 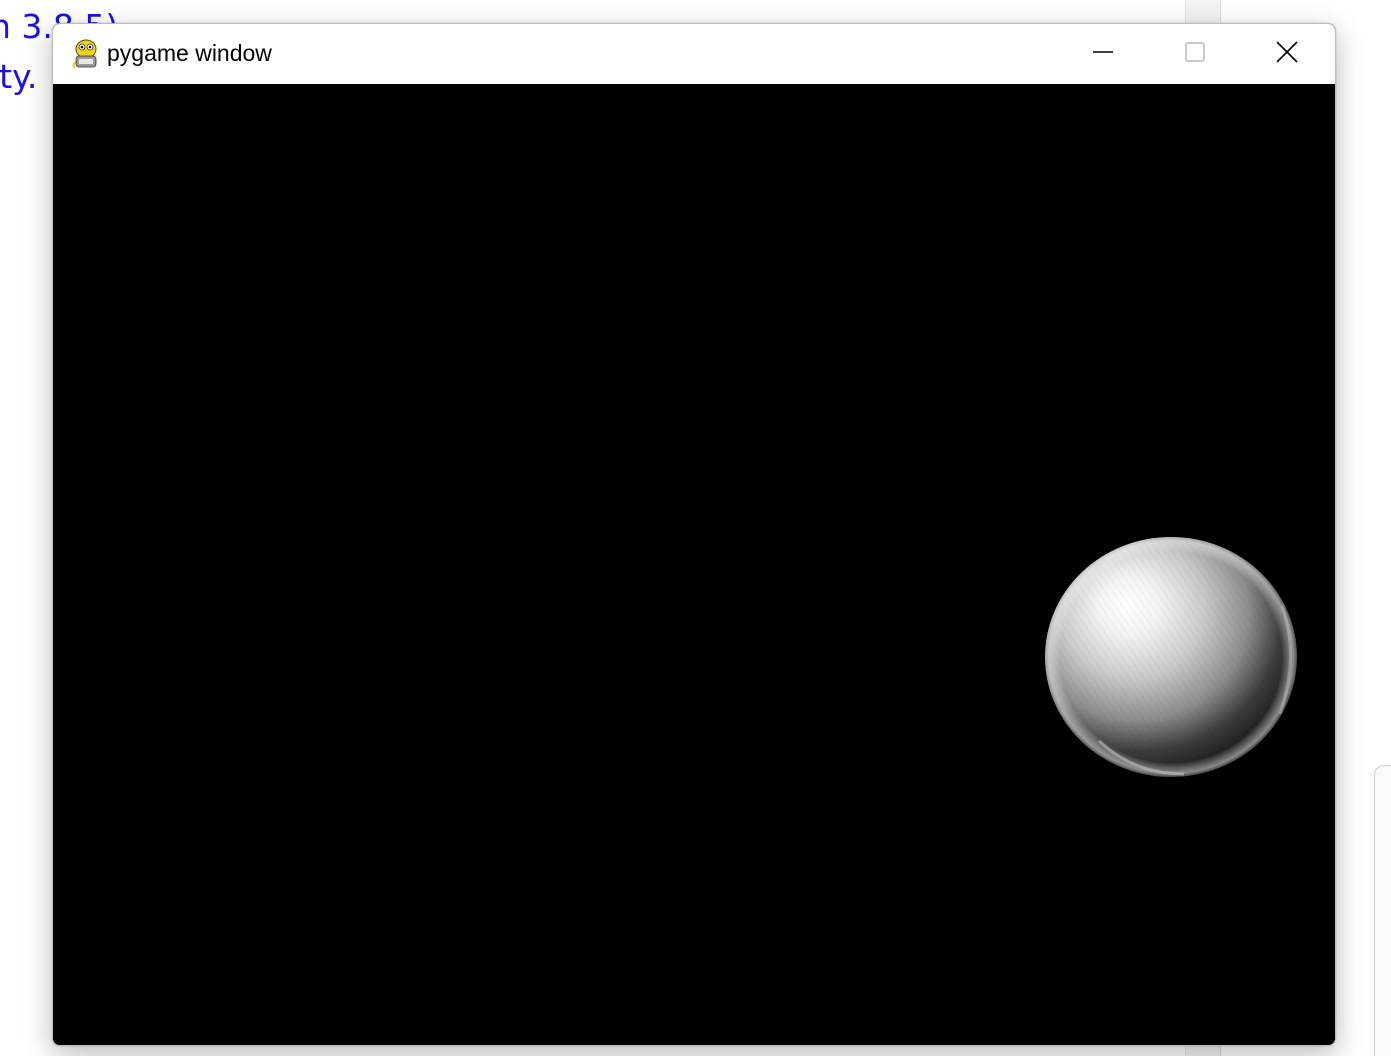 I want to click on background-text-line-2: ity., so click(x=18, y=76).